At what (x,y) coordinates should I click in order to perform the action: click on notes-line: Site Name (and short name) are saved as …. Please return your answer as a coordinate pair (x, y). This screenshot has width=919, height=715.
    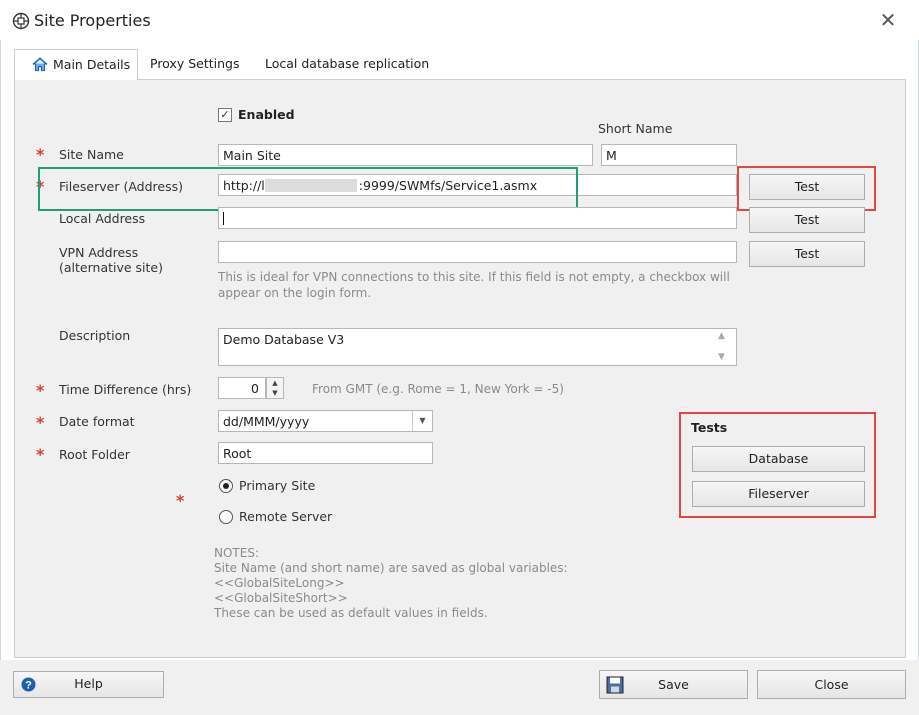
    Looking at the image, I should click on (391, 568).